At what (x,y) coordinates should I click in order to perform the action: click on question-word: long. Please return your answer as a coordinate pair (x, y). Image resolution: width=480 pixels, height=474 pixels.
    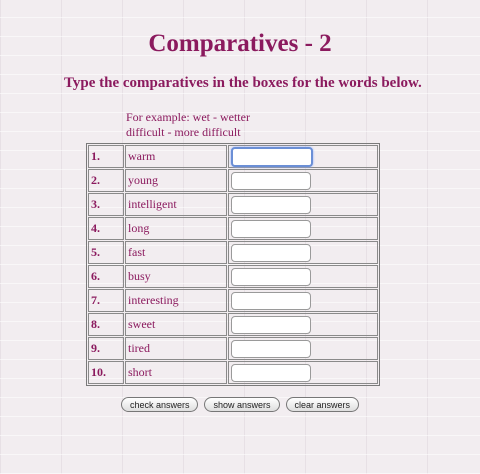
    Looking at the image, I should click on (176, 228).